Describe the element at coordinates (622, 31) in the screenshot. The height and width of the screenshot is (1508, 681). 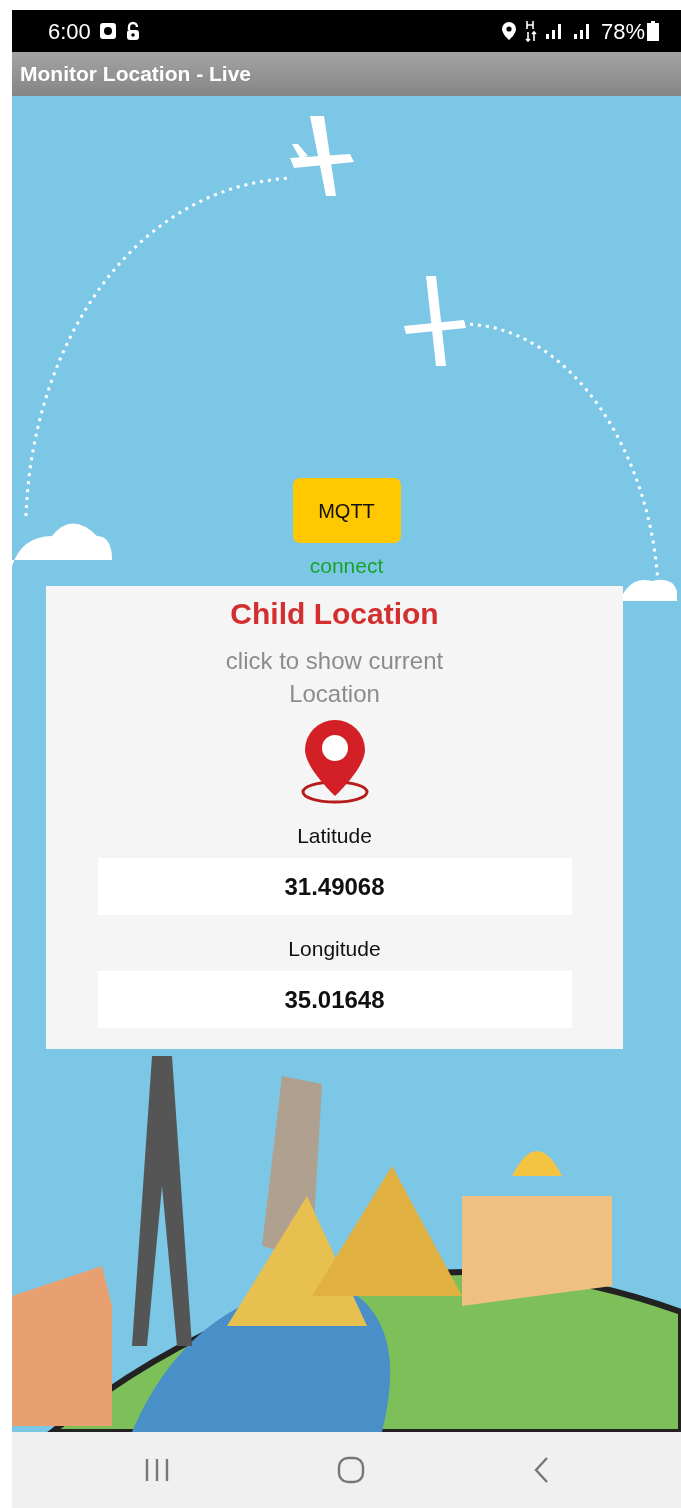
I see `battery-percentage: 78%` at that location.